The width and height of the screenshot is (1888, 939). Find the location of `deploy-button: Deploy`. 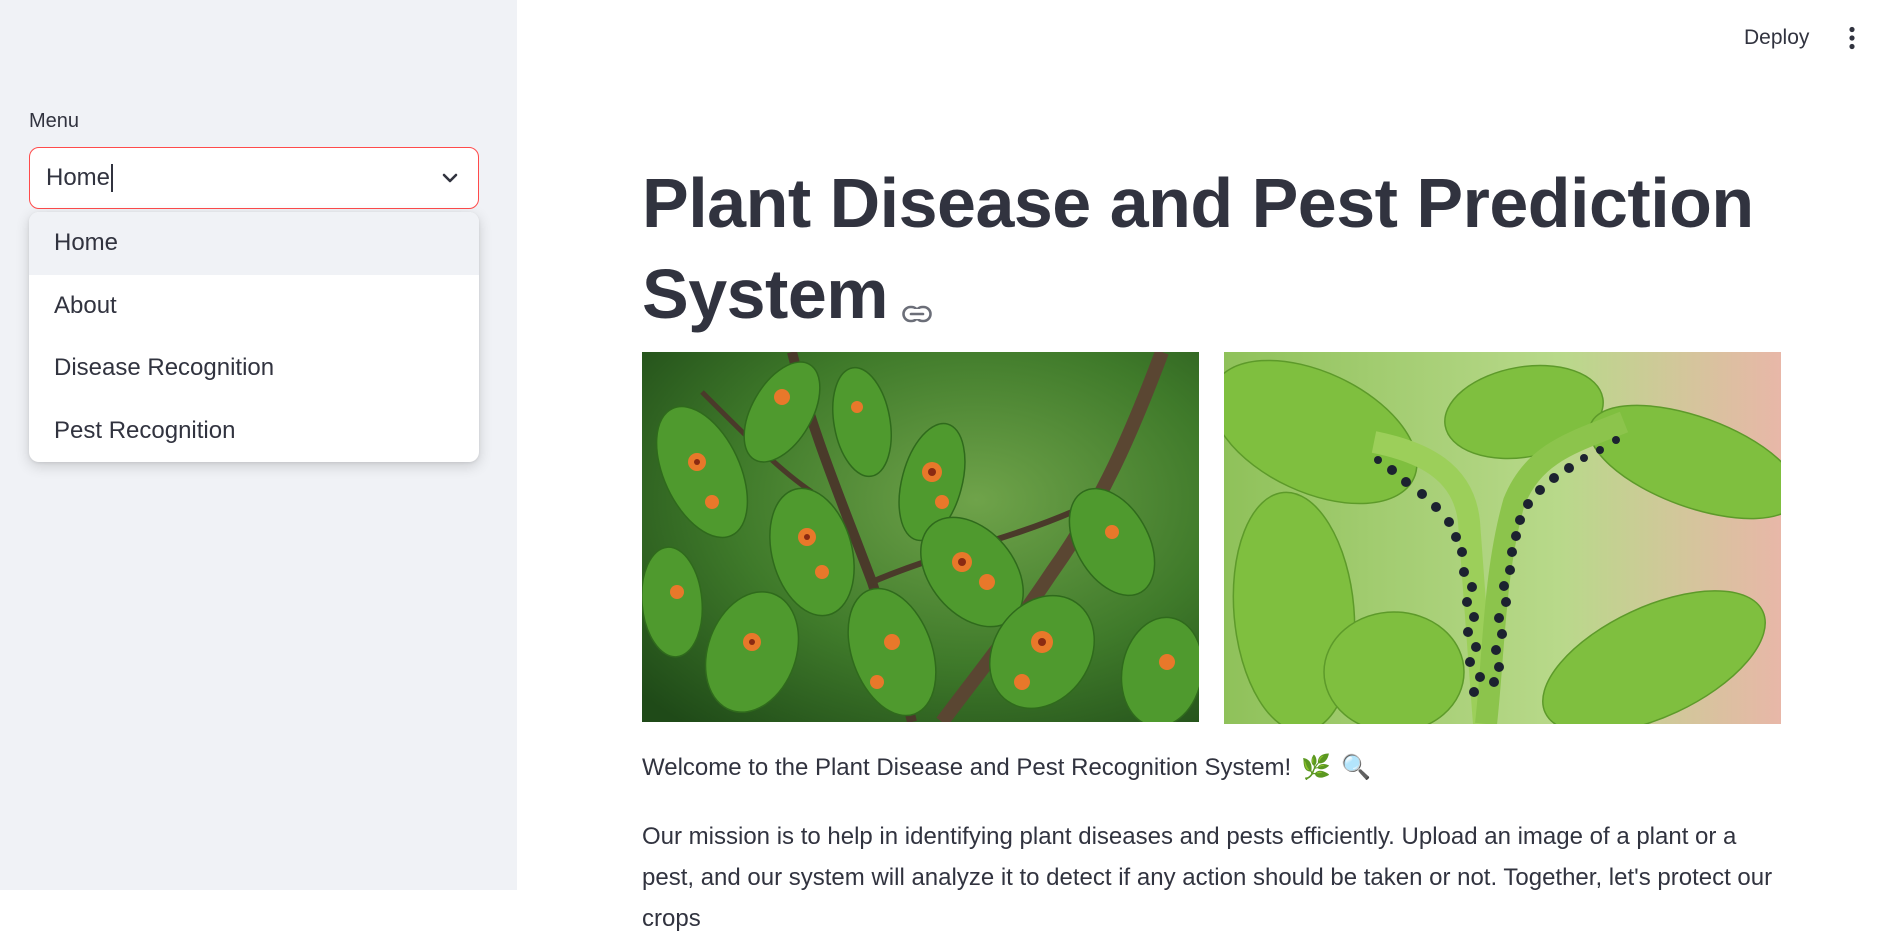

deploy-button: Deploy is located at coordinates (1776, 38).